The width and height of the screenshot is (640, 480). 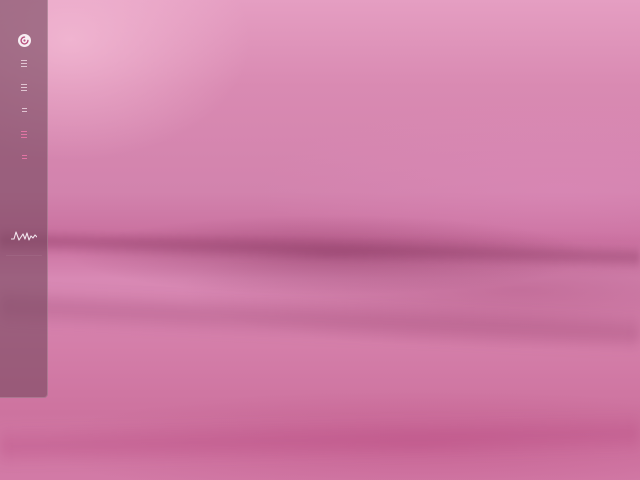 I want to click on app-launcher-button, so click(x=24, y=40).